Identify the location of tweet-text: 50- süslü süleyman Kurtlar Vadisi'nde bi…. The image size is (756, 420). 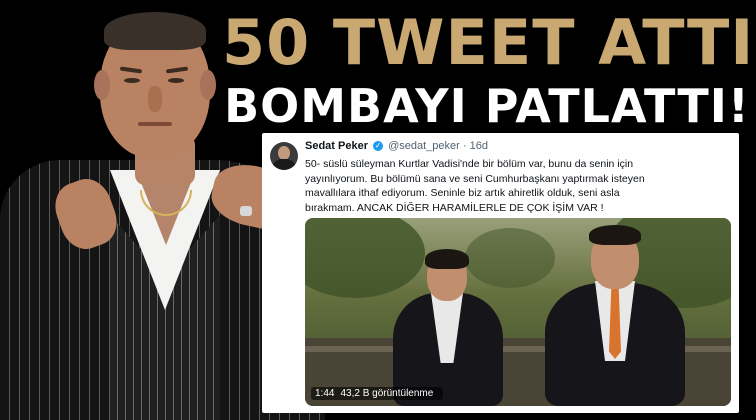
(475, 186).